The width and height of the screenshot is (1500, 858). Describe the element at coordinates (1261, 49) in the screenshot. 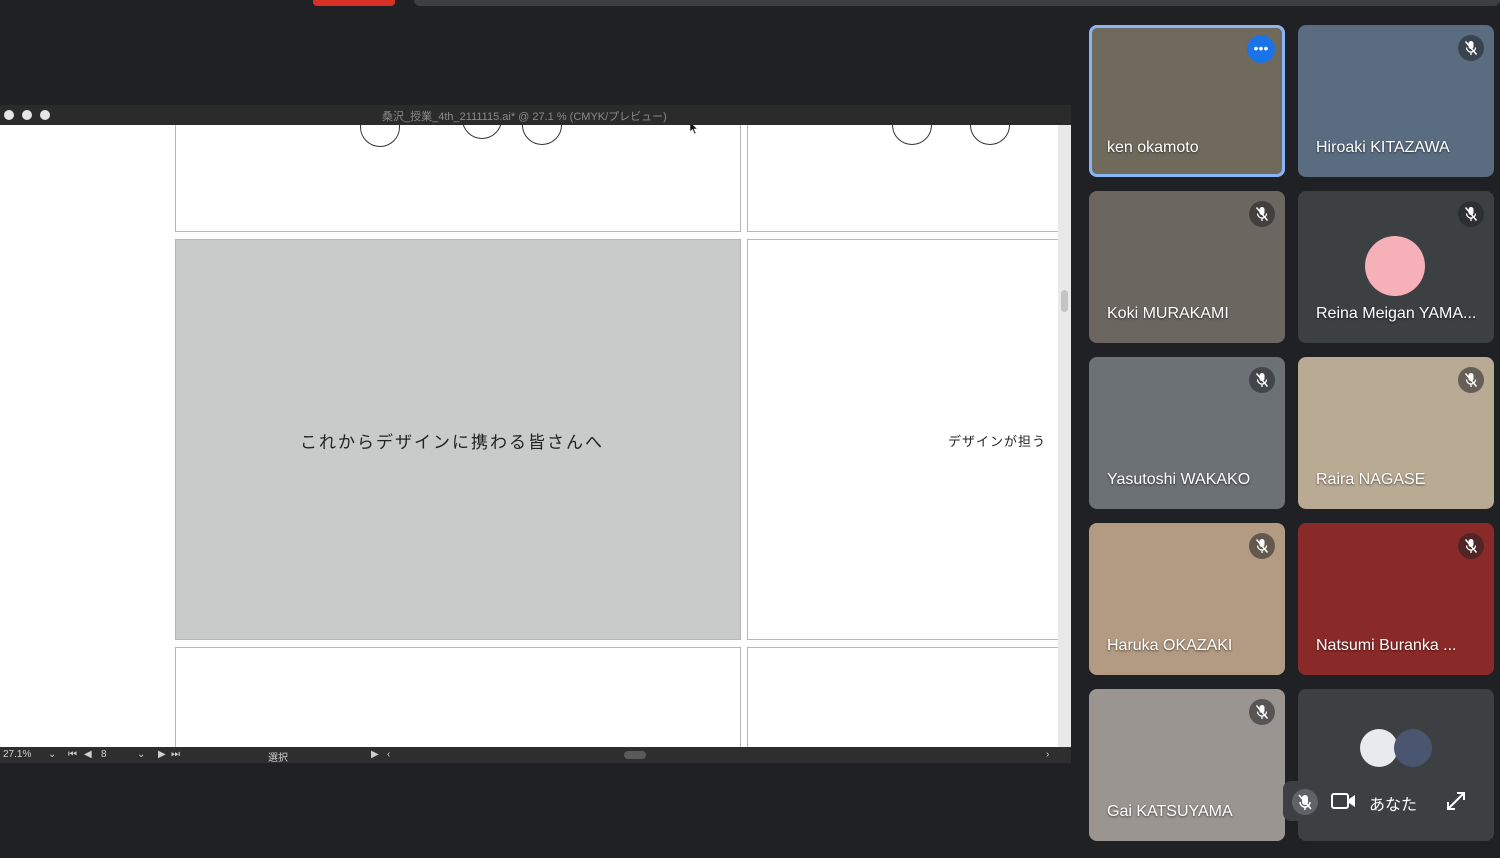

I see `more-options-icon: •••` at that location.